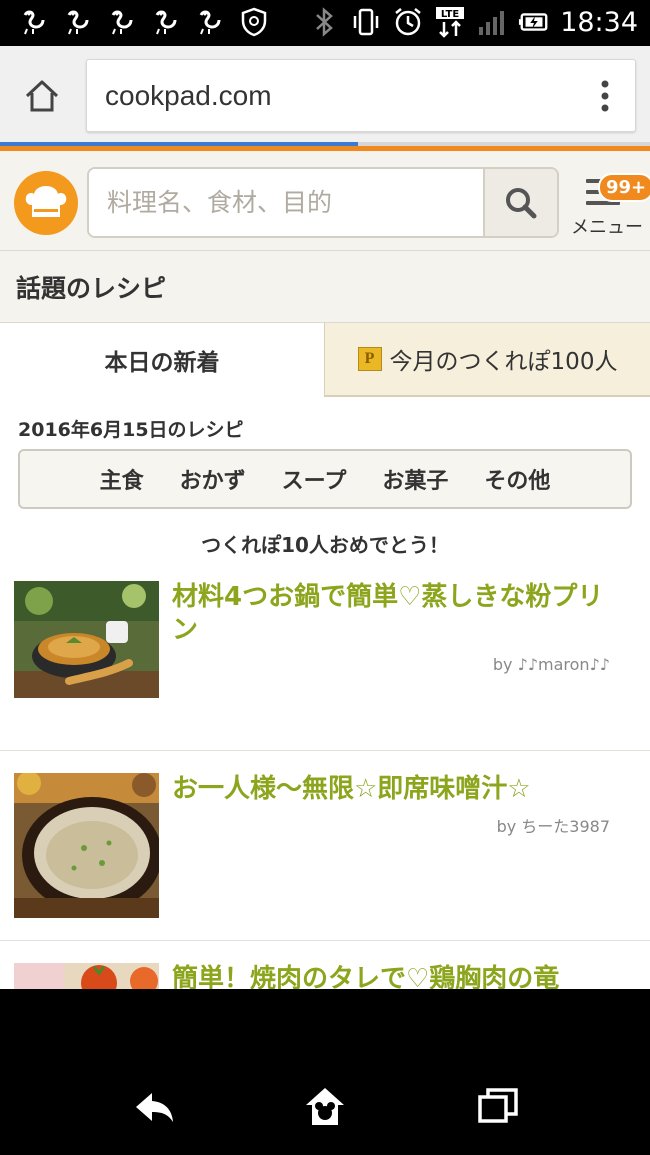  I want to click on search-box, so click(323, 202).